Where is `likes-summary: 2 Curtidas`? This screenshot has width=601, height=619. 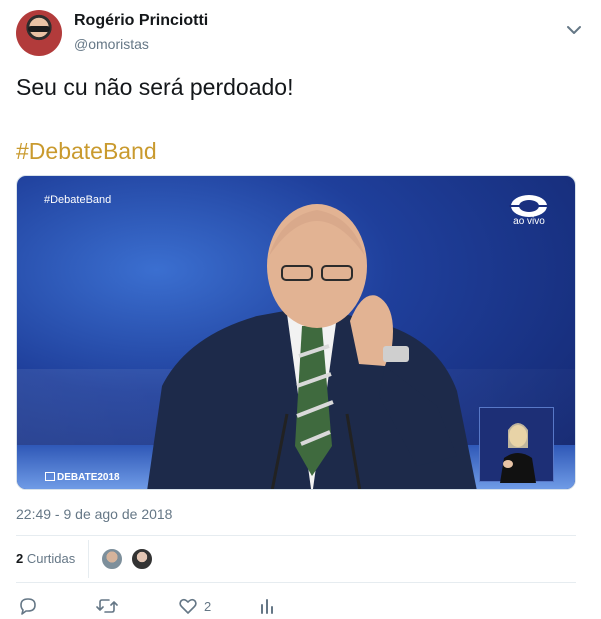
likes-summary: 2 Curtidas is located at coordinates (45, 558).